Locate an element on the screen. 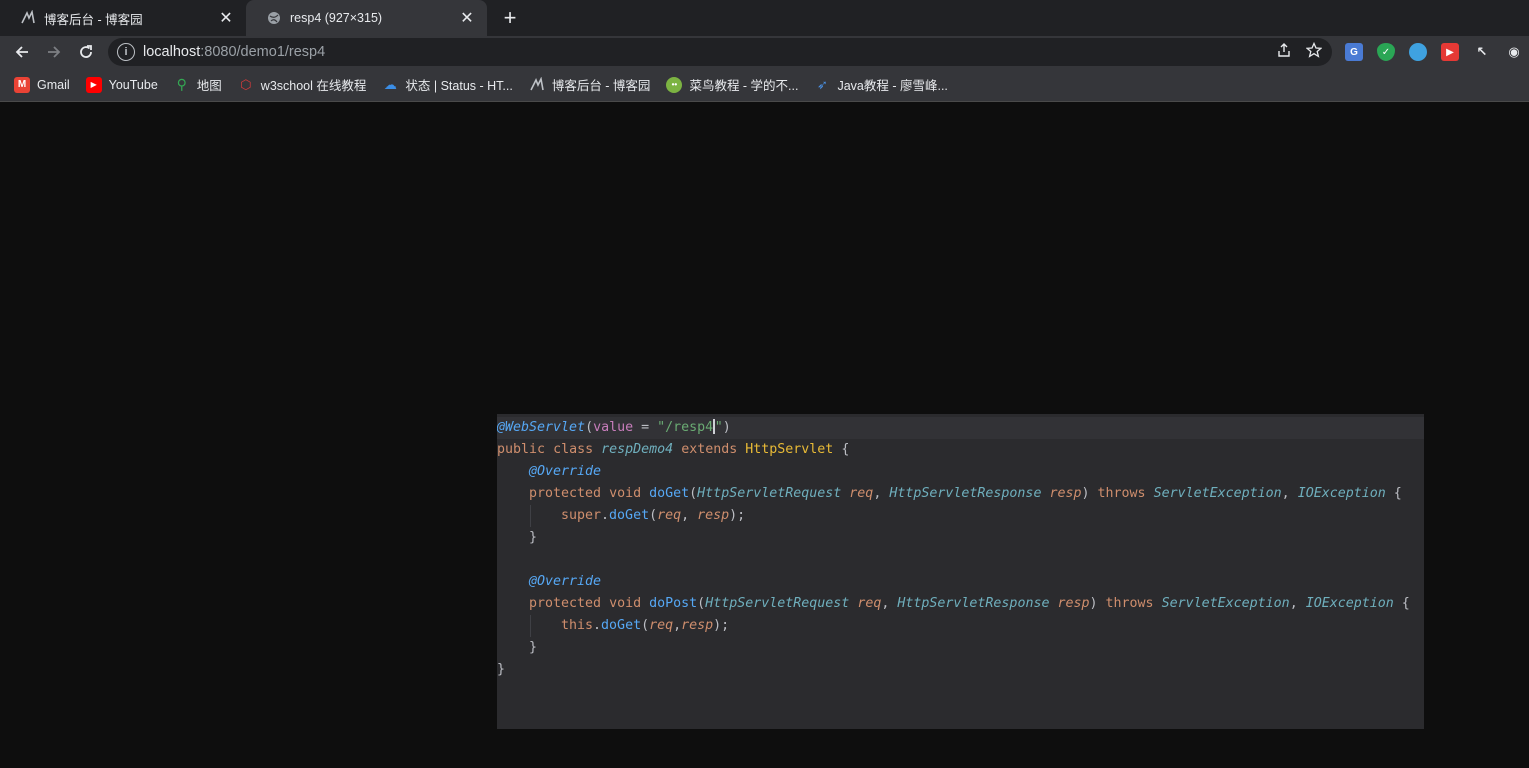 Image resolution: width=1529 pixels, height=768 pixels. video-extension-icon: ▶ is located at coordinates (1450, 52).